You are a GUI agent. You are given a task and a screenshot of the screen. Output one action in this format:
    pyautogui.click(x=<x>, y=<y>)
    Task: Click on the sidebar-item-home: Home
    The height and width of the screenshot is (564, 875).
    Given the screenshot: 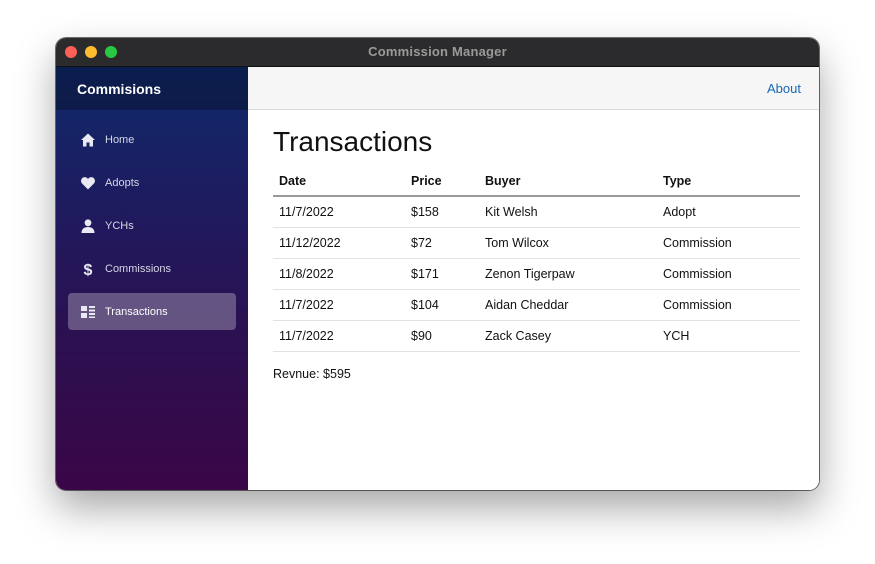 What is the action you would take?
    pyautogui.click(x=152, y=139)
    